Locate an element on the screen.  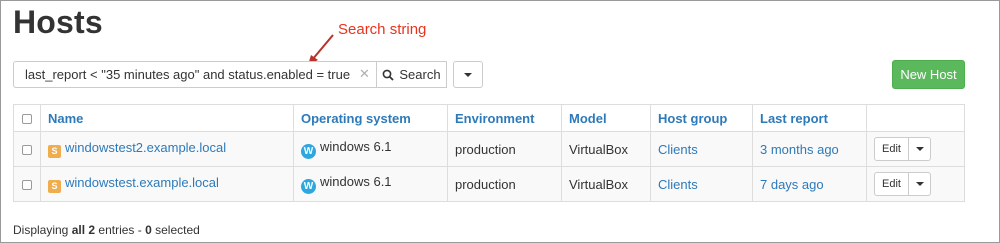
status-middle: entries - is located at coordinates (120, 230).